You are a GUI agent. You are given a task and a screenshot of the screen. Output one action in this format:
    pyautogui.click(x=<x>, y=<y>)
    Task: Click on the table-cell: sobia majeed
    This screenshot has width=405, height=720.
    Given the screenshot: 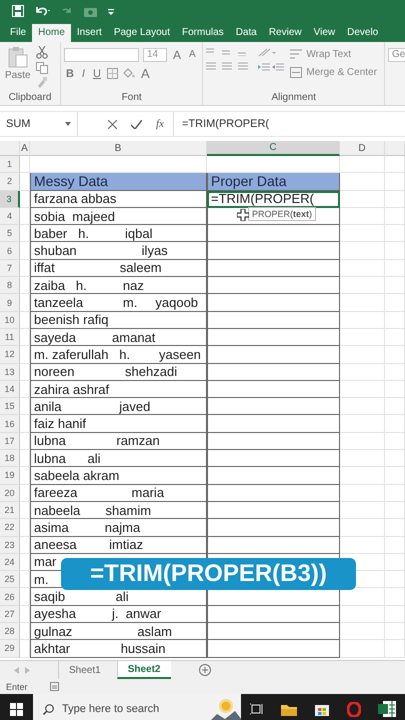 What is the action you would take?
    pyautogui.click(x=118, y=217)
    